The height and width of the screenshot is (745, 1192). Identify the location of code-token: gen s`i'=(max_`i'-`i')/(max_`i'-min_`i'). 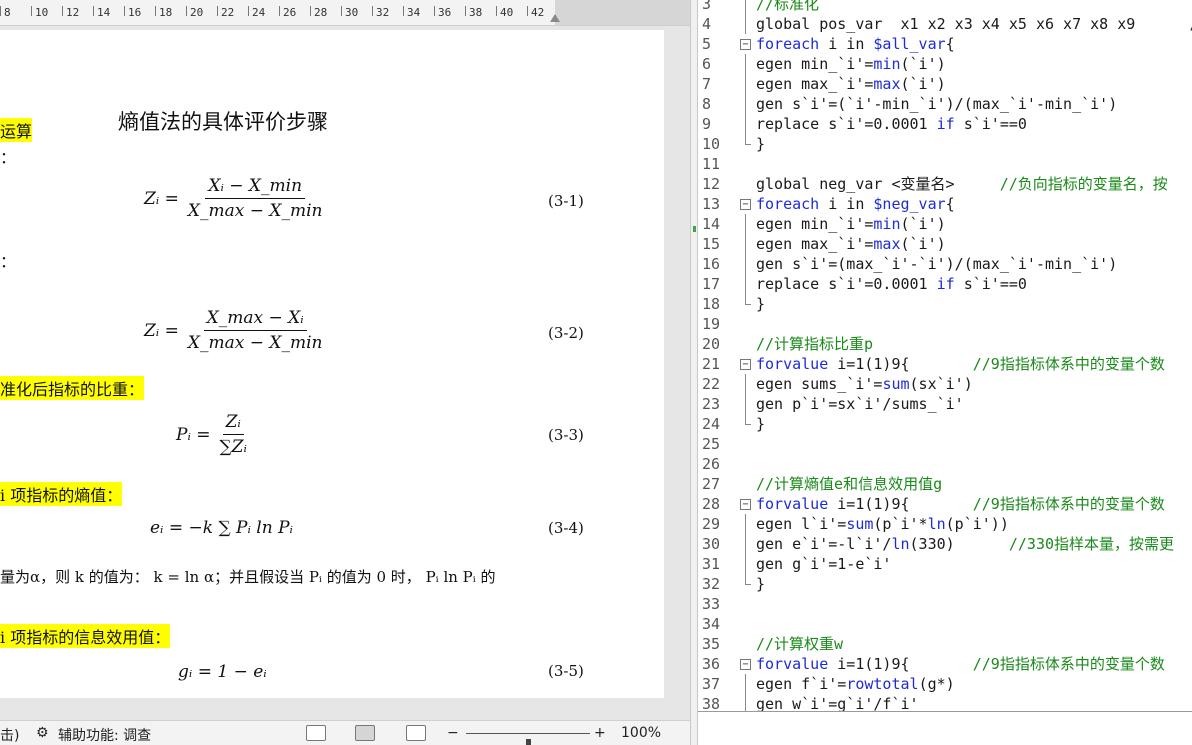
(937, 264).